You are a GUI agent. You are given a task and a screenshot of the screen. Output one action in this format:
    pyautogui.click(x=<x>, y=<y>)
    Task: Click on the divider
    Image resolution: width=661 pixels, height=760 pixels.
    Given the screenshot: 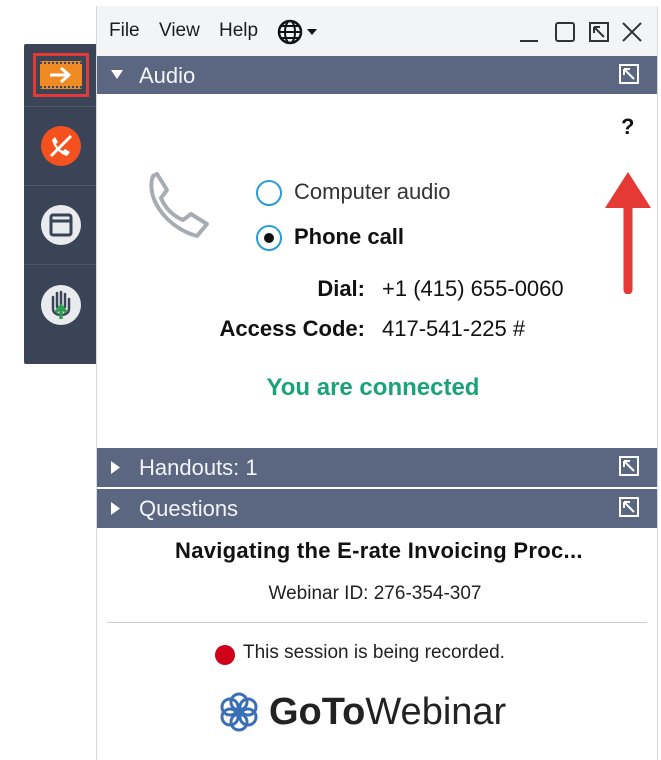 What is the action you would take?
    pyautogui.click(x=377, y=622)
    